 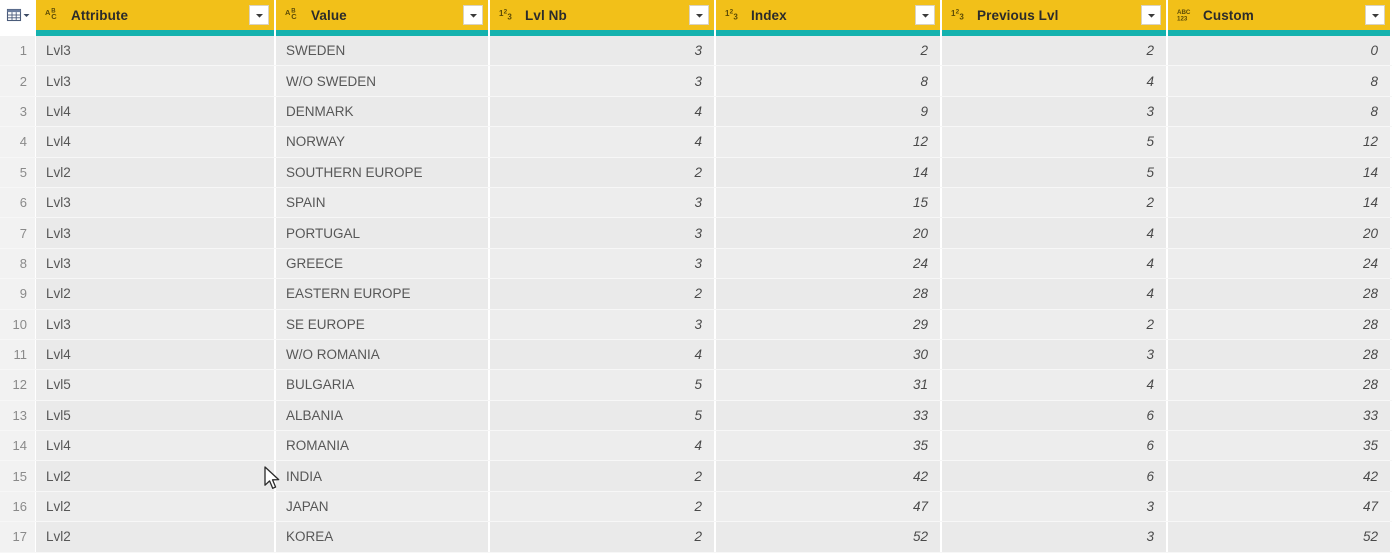 What do you see at coordinates (18, 142) in the screenshot?
I see `row-number: 4` at bounding box center [18, 142].